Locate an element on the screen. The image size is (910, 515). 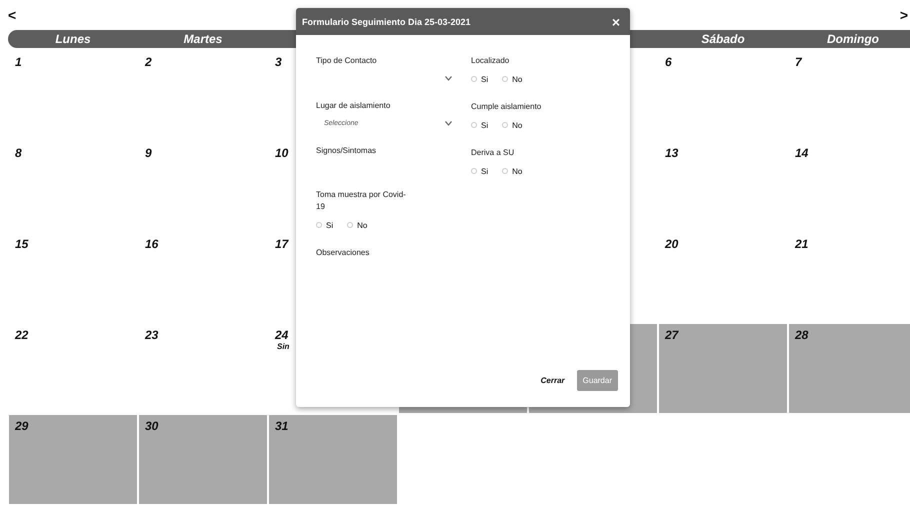
dialog-title: Formulario Seguimiento Dia 25-03-2021 is located at coordinates (386, 21).